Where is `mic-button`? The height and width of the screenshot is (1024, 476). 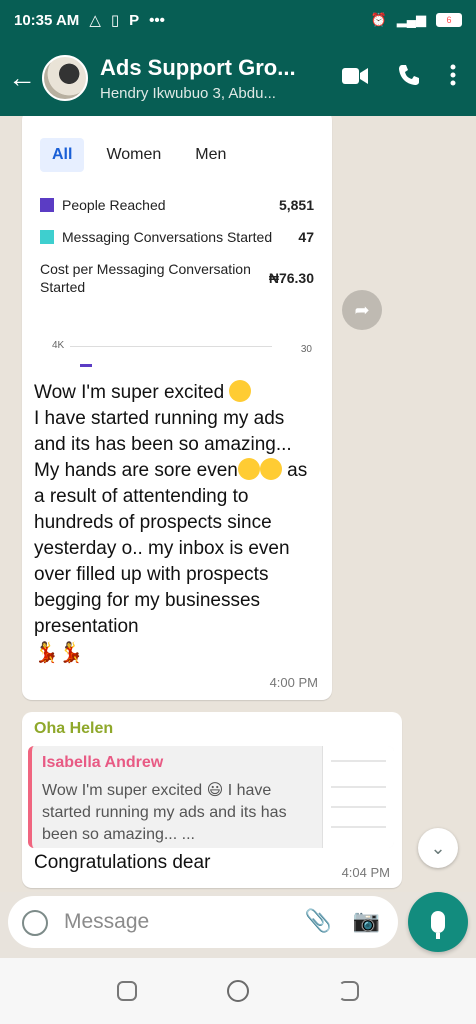 mic-button is located at coordinates (438, 922).